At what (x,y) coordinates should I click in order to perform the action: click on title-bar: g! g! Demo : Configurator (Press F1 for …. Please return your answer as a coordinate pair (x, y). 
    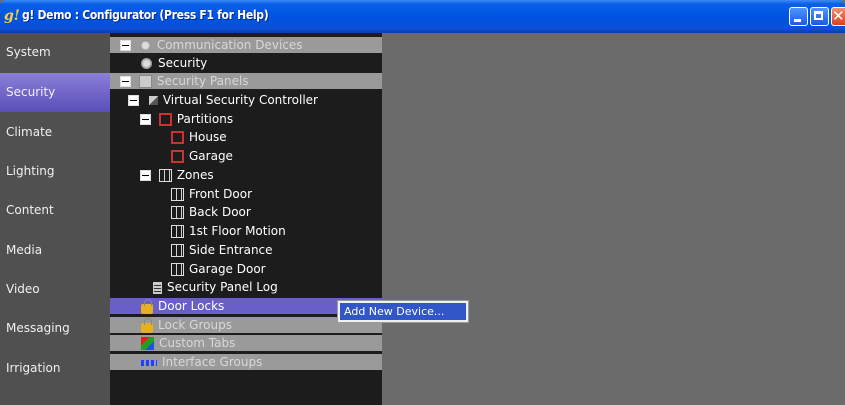
    Looking at the image, I should click on (422, 16).